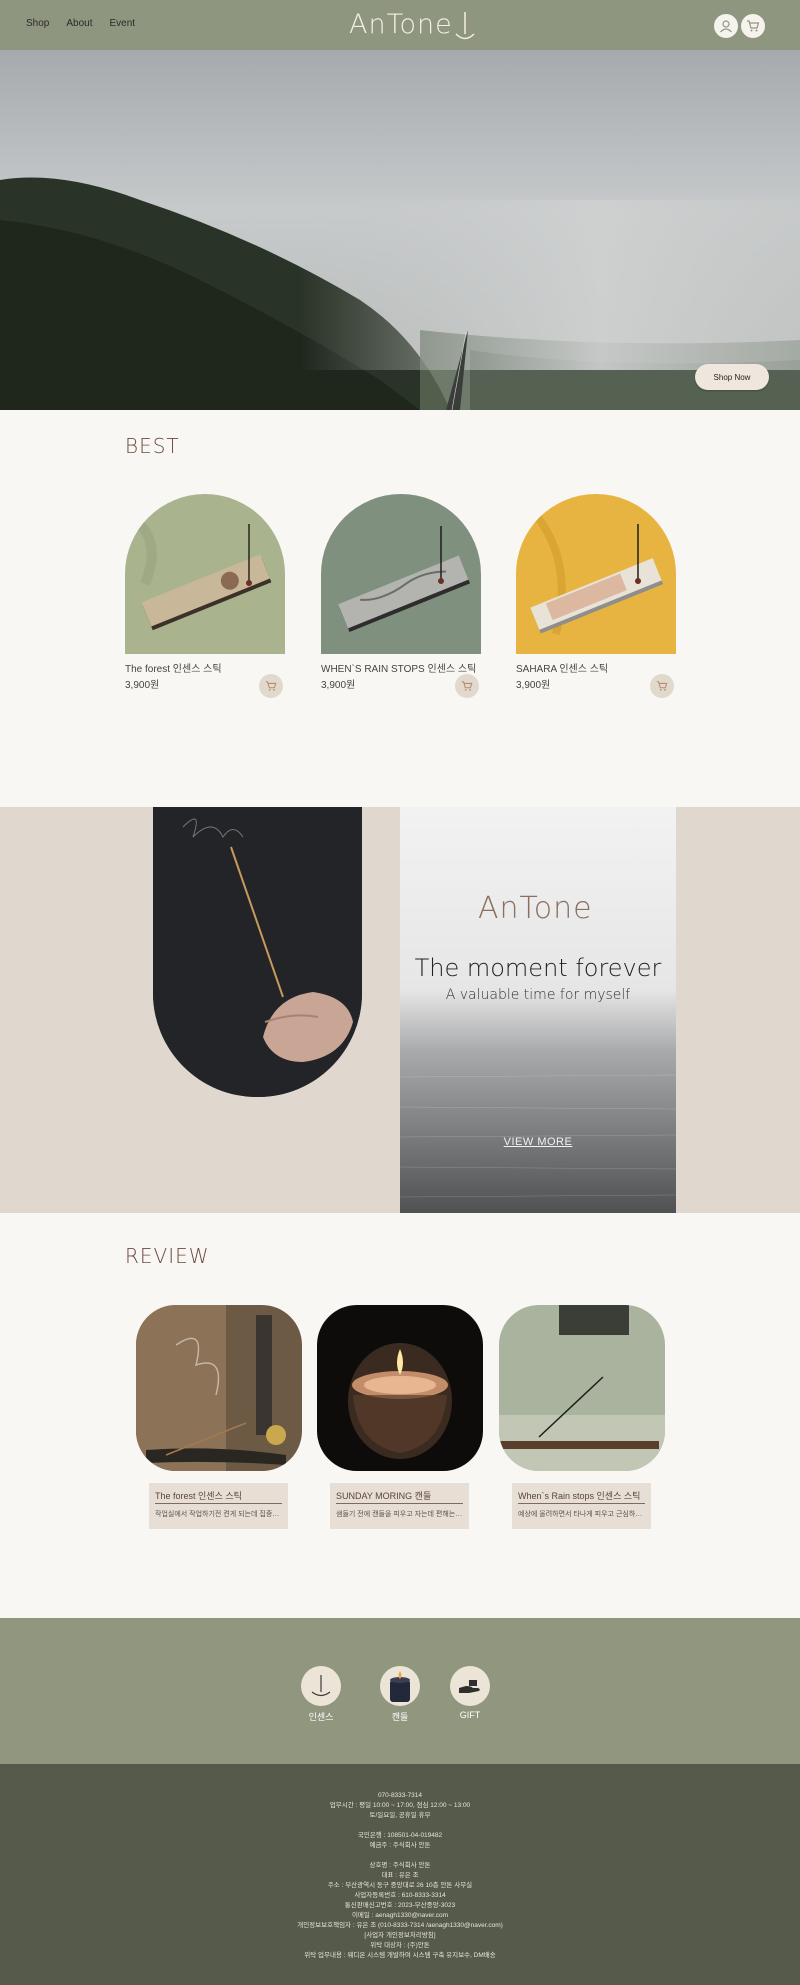 Image resolution: width=800 pixels, height=1985 pixels. I want to click on calm-sea-image, so click(538, 1010).